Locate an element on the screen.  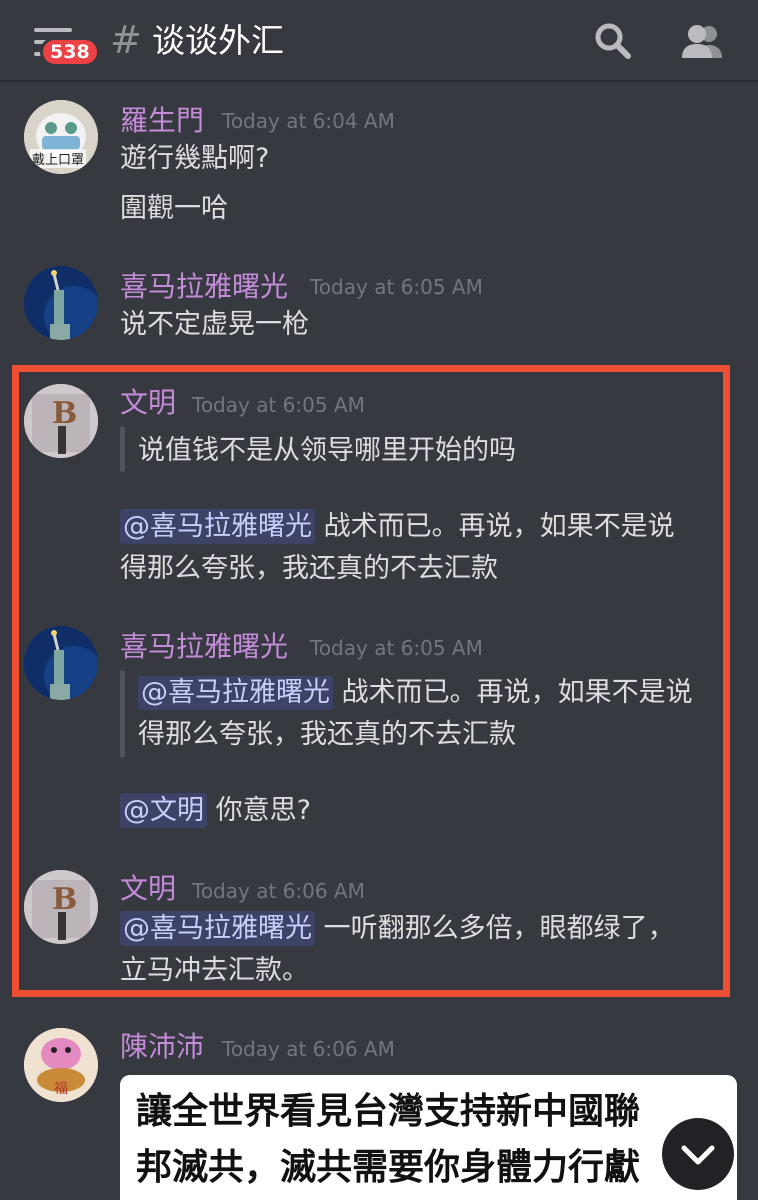
members-icon is located at coordinates (702, 42).